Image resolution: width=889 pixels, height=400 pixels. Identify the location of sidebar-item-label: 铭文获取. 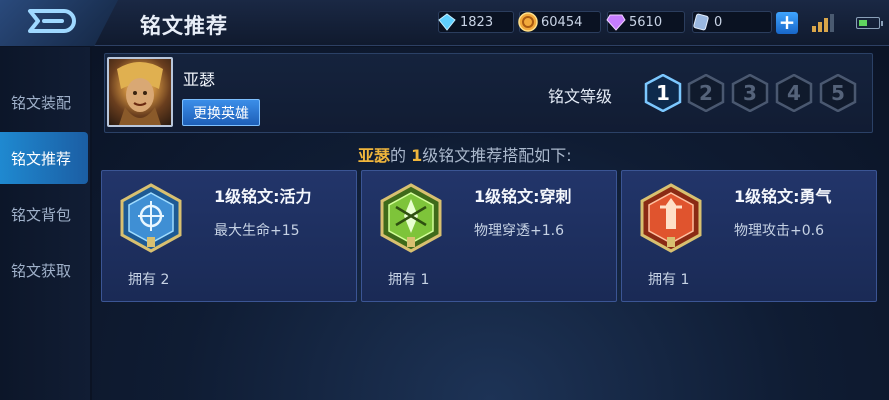
(41, 270).